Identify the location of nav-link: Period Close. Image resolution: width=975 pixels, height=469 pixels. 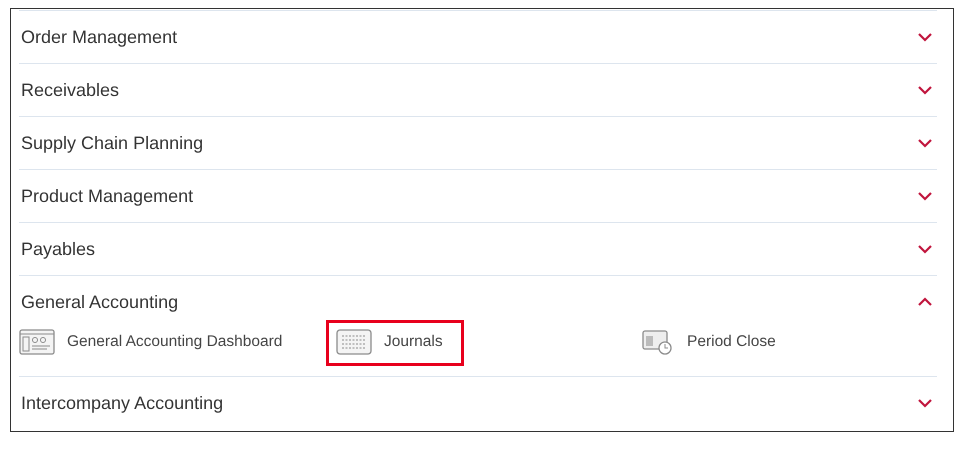
(716, 343).